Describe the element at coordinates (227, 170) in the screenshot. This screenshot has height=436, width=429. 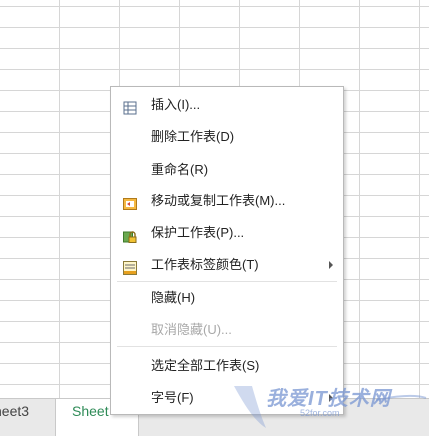
I see `menu-item-rename: 重命名(R)` at that location.